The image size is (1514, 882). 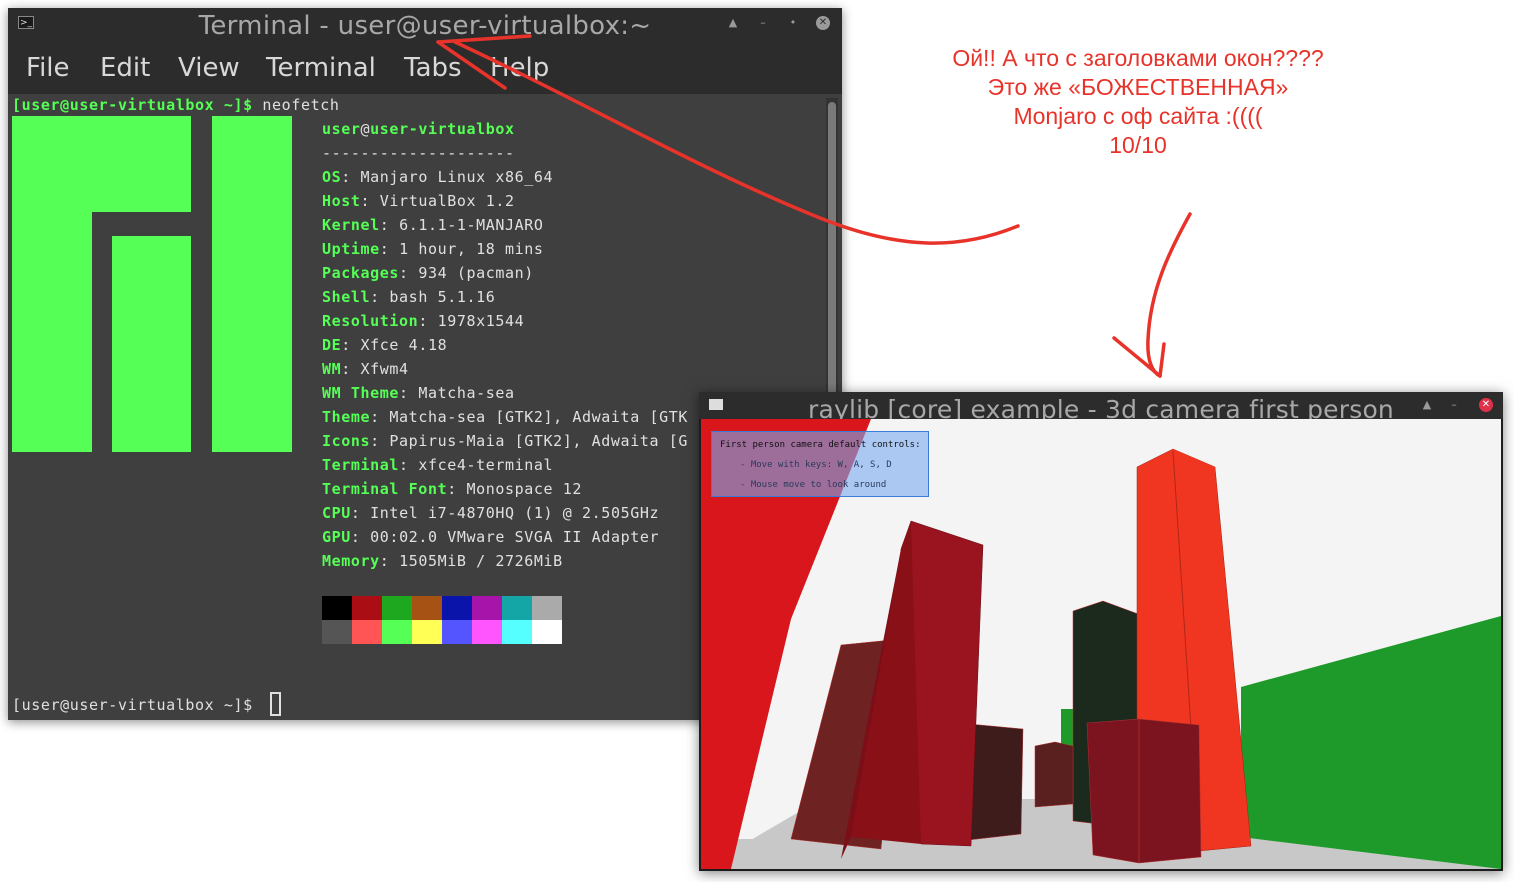 I want to click on info-row: Memory: 1505MiB / 2726MiB, so click(x=442, y=561).